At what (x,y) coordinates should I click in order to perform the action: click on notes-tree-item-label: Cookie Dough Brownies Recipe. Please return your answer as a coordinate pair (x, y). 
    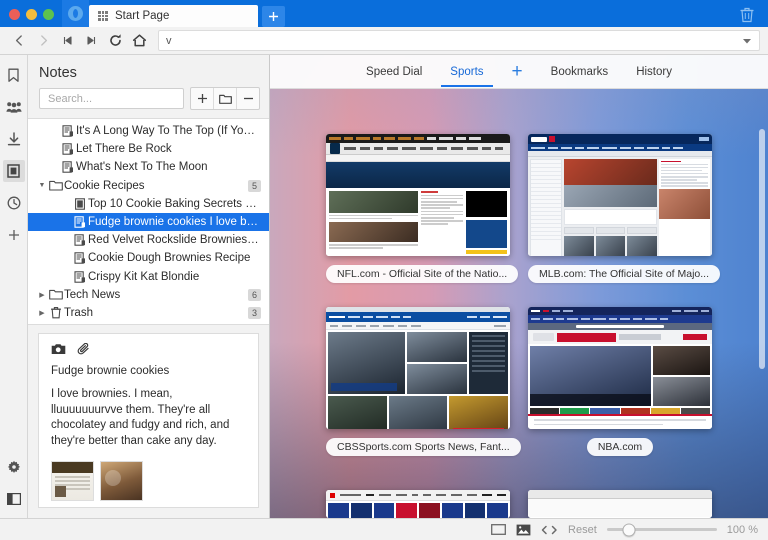
    Looking at the image, I should click on (169, 258).